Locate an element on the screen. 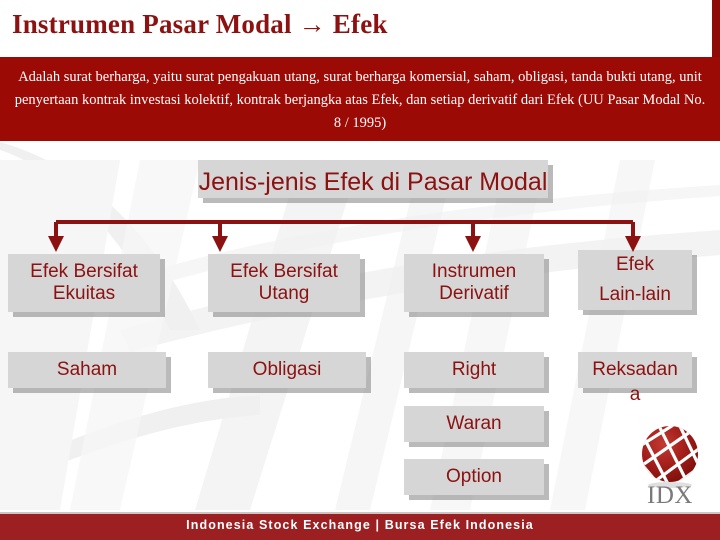 The width and height of the screenshot is (720, 540). connector-lines is located at coordinates (344, 236).